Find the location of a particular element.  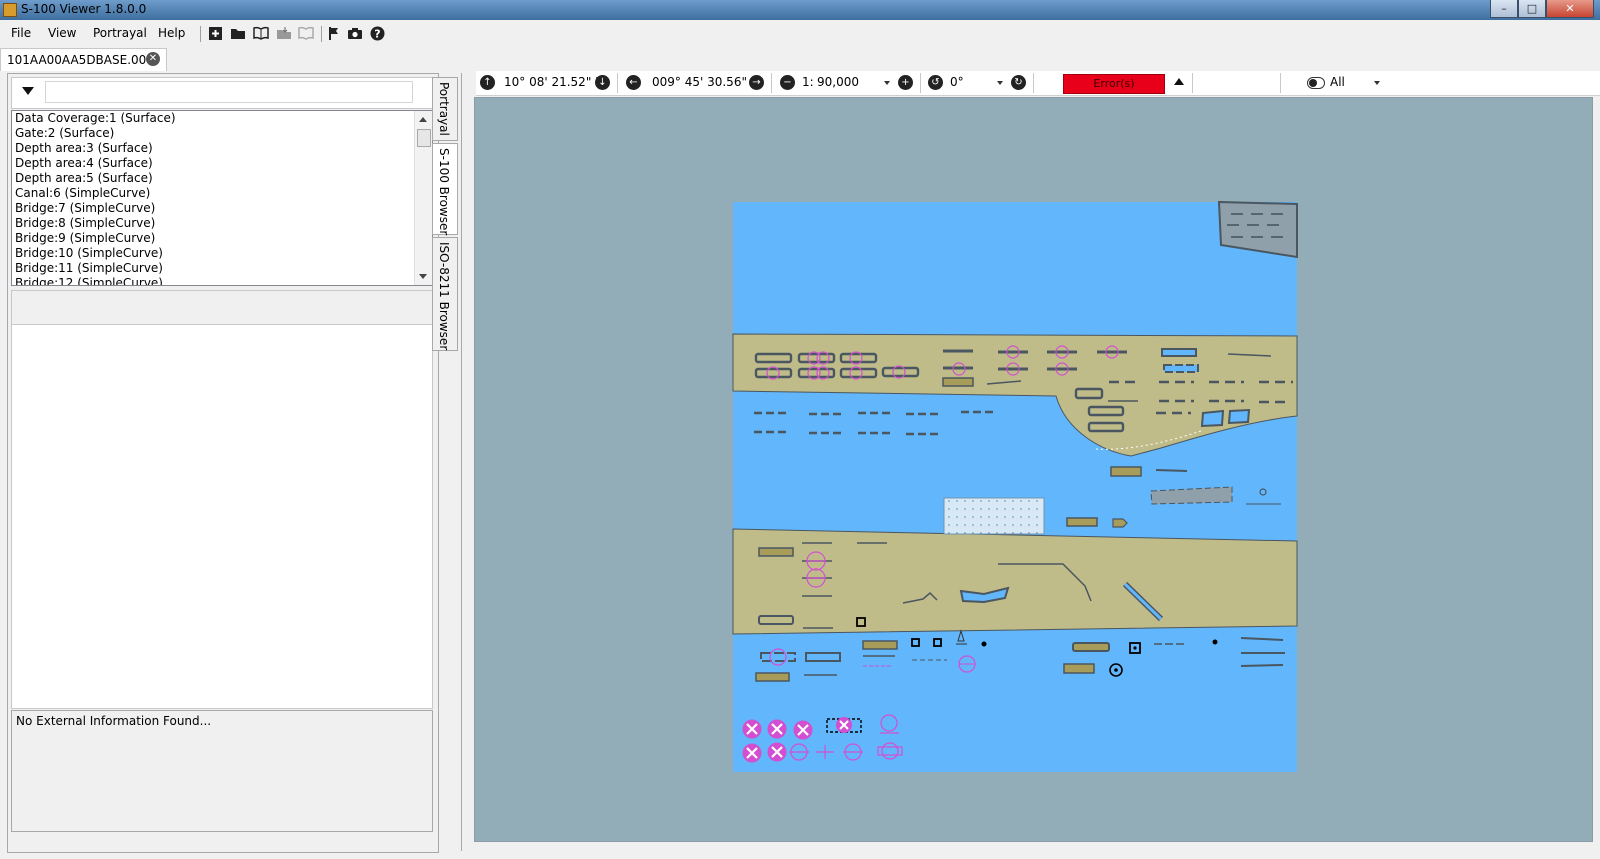

list-item: Bridge:11 (SimpleCurve) is located at coordinates (222, 268).